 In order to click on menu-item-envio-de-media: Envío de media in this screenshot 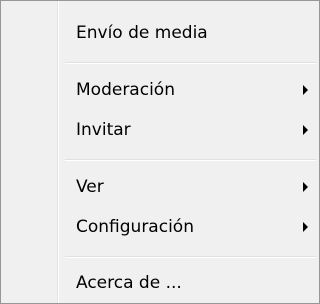, I will do `click(160, 33)`.